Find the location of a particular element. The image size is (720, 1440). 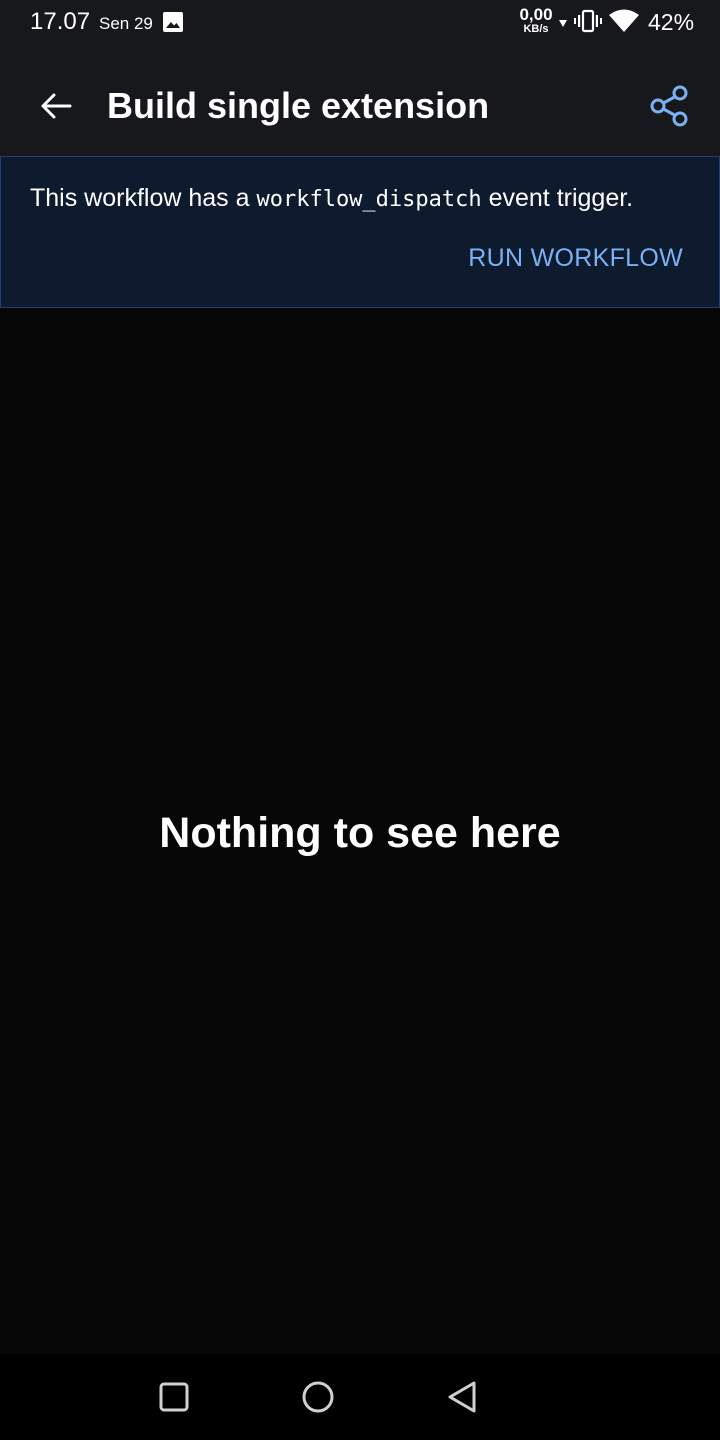

vibrate-icon is located at coordinates (588, 21).